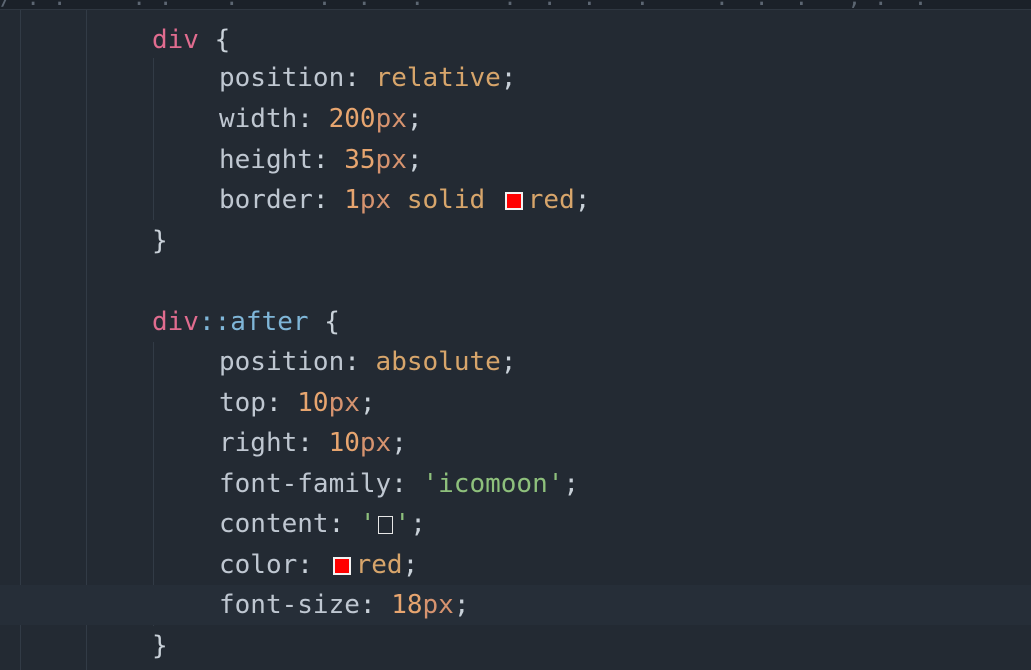  Describe the element at coordinates (438, 362) in the screenshot. I see `css-value: absolute` at that location.